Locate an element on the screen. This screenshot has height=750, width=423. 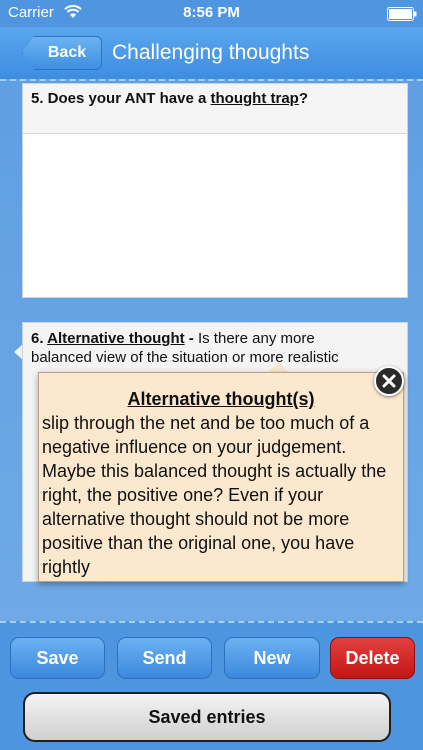
back-button: Back is located at coordinates (62, 53).